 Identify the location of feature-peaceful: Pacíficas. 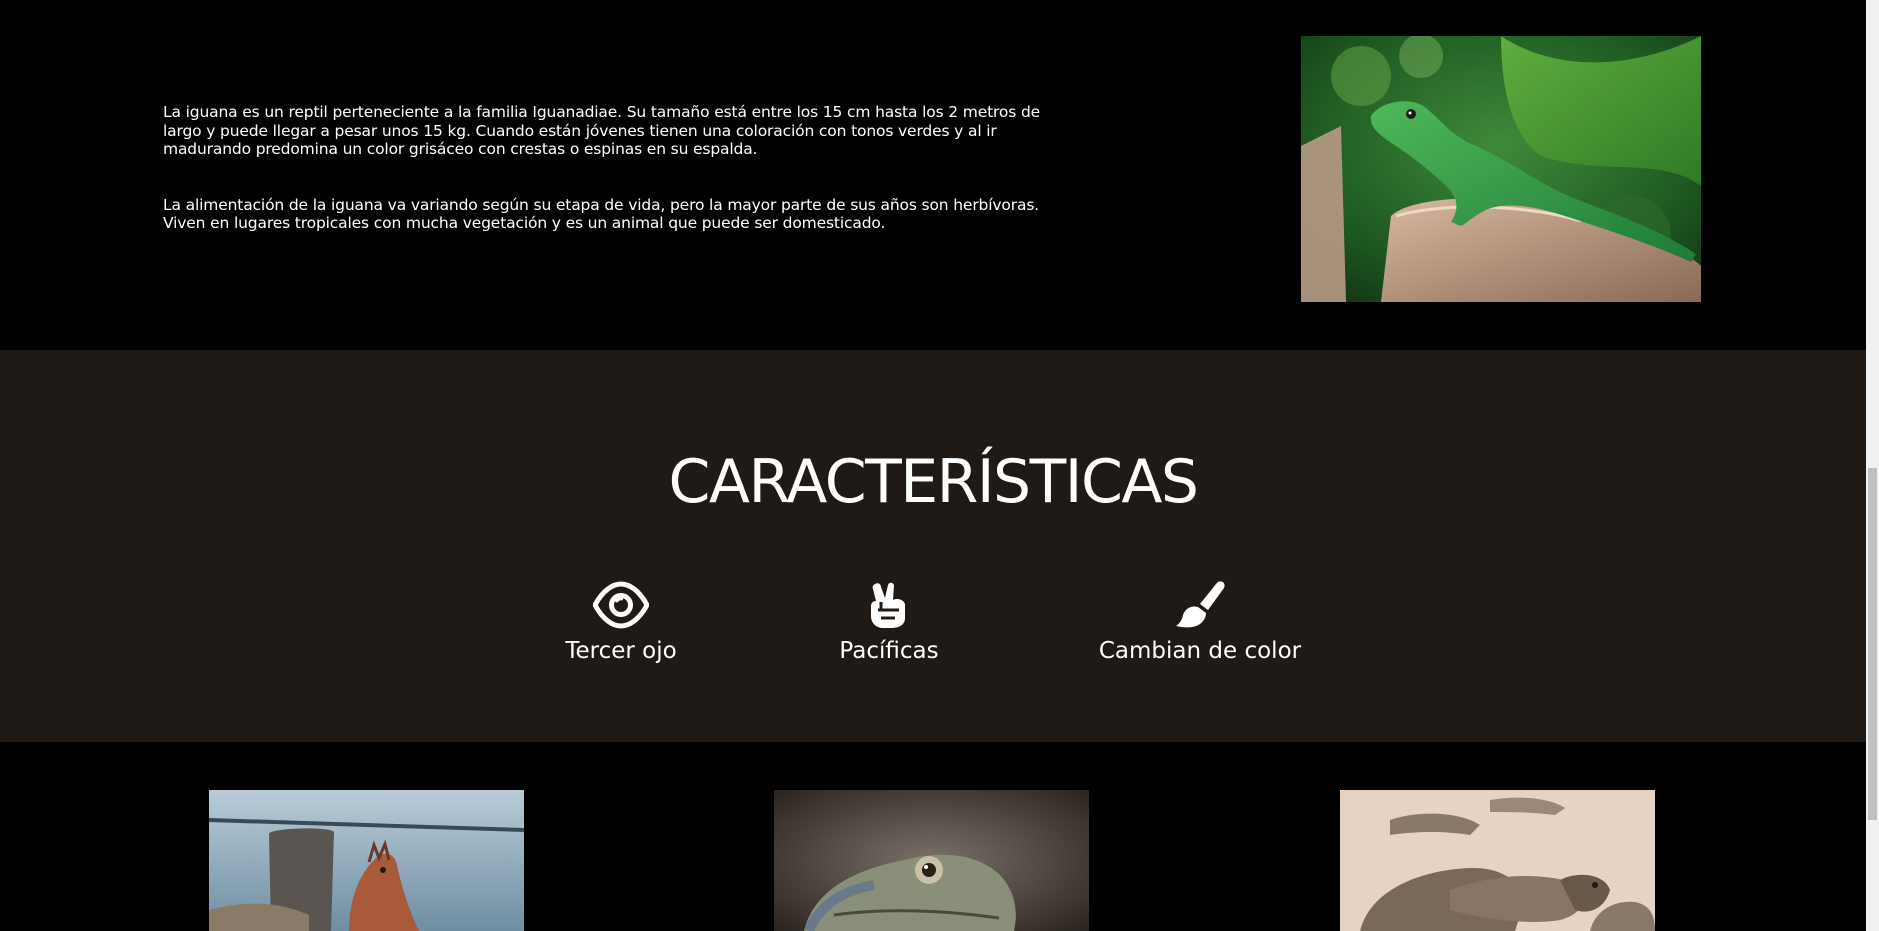
(889, 622).